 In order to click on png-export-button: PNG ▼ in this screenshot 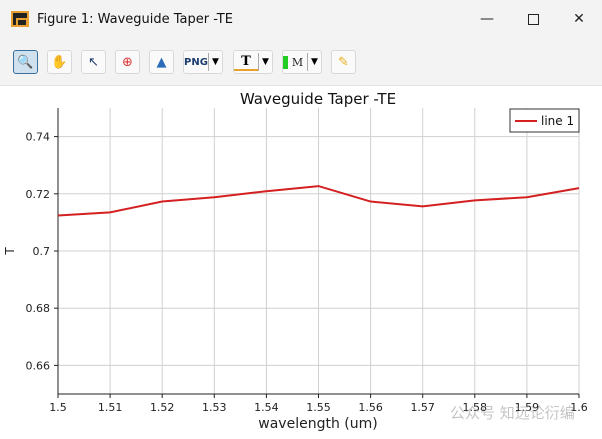, I will do `click(203, 62)`.